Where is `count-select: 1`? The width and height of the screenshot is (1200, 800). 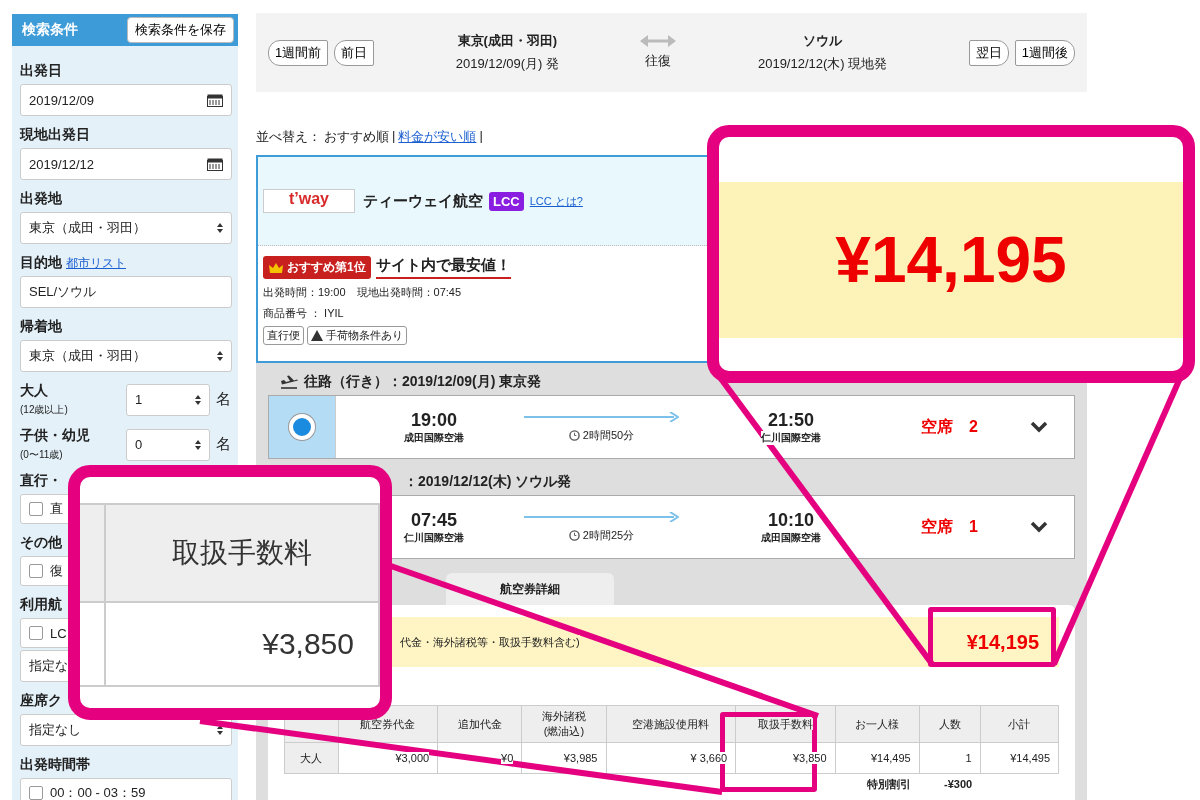 count-select: 1 is located at coordinates (168, 399).